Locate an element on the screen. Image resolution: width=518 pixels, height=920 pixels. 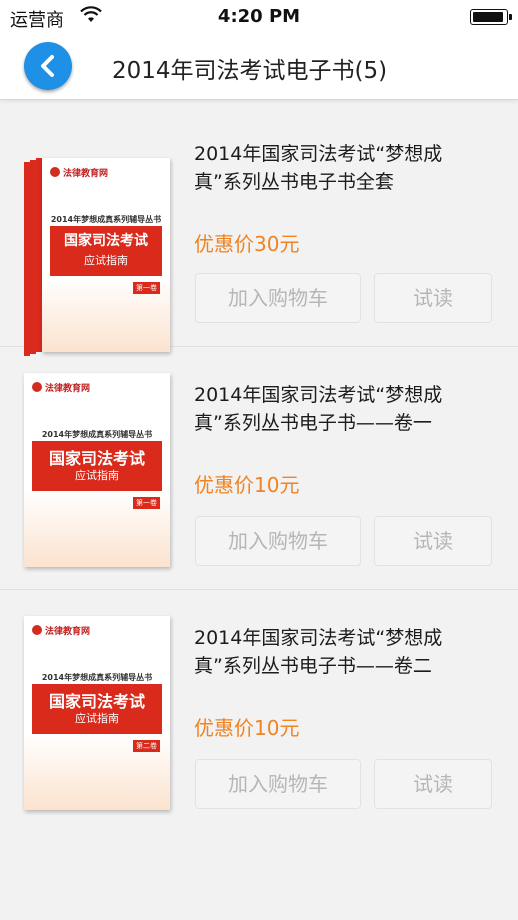
book-title: 2014年国家司法考试“梦想成 真”系列丛书电子书——卷一 is located at coordinates (344, 409).